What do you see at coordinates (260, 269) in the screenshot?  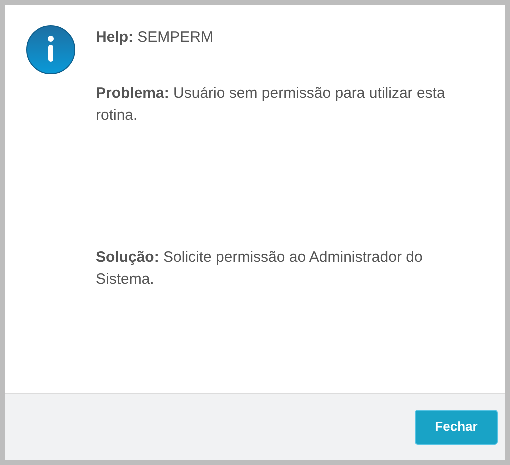 I see `message-text: Solução: Solicite permissão ao Administrador do Sistema.` at bounding box center [260, 269].